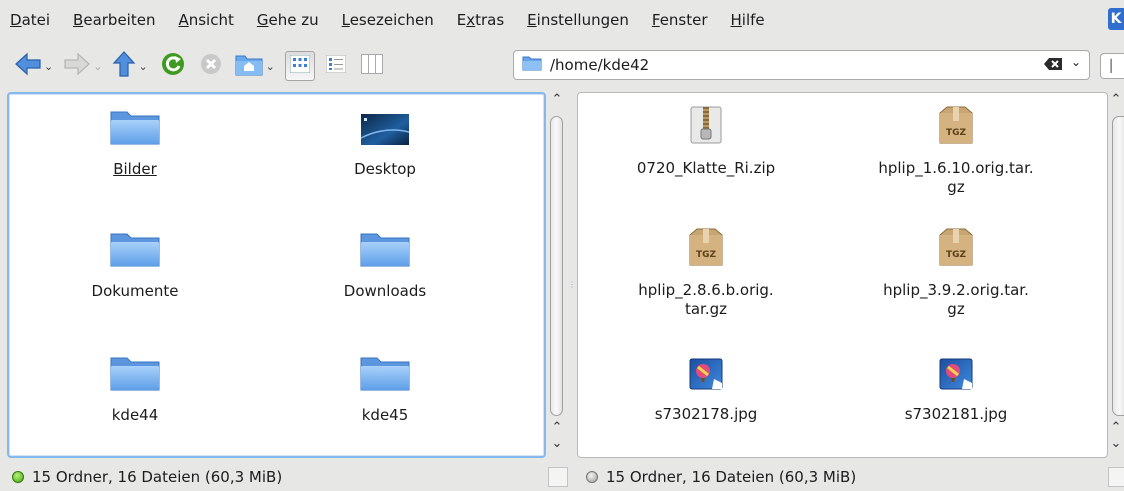 Image resolution: width=1124 pixels, height=491 pixels. Describe the element at coordinates (135, 264) in the screenshot. I see `list-item: Dokumente` at that location.